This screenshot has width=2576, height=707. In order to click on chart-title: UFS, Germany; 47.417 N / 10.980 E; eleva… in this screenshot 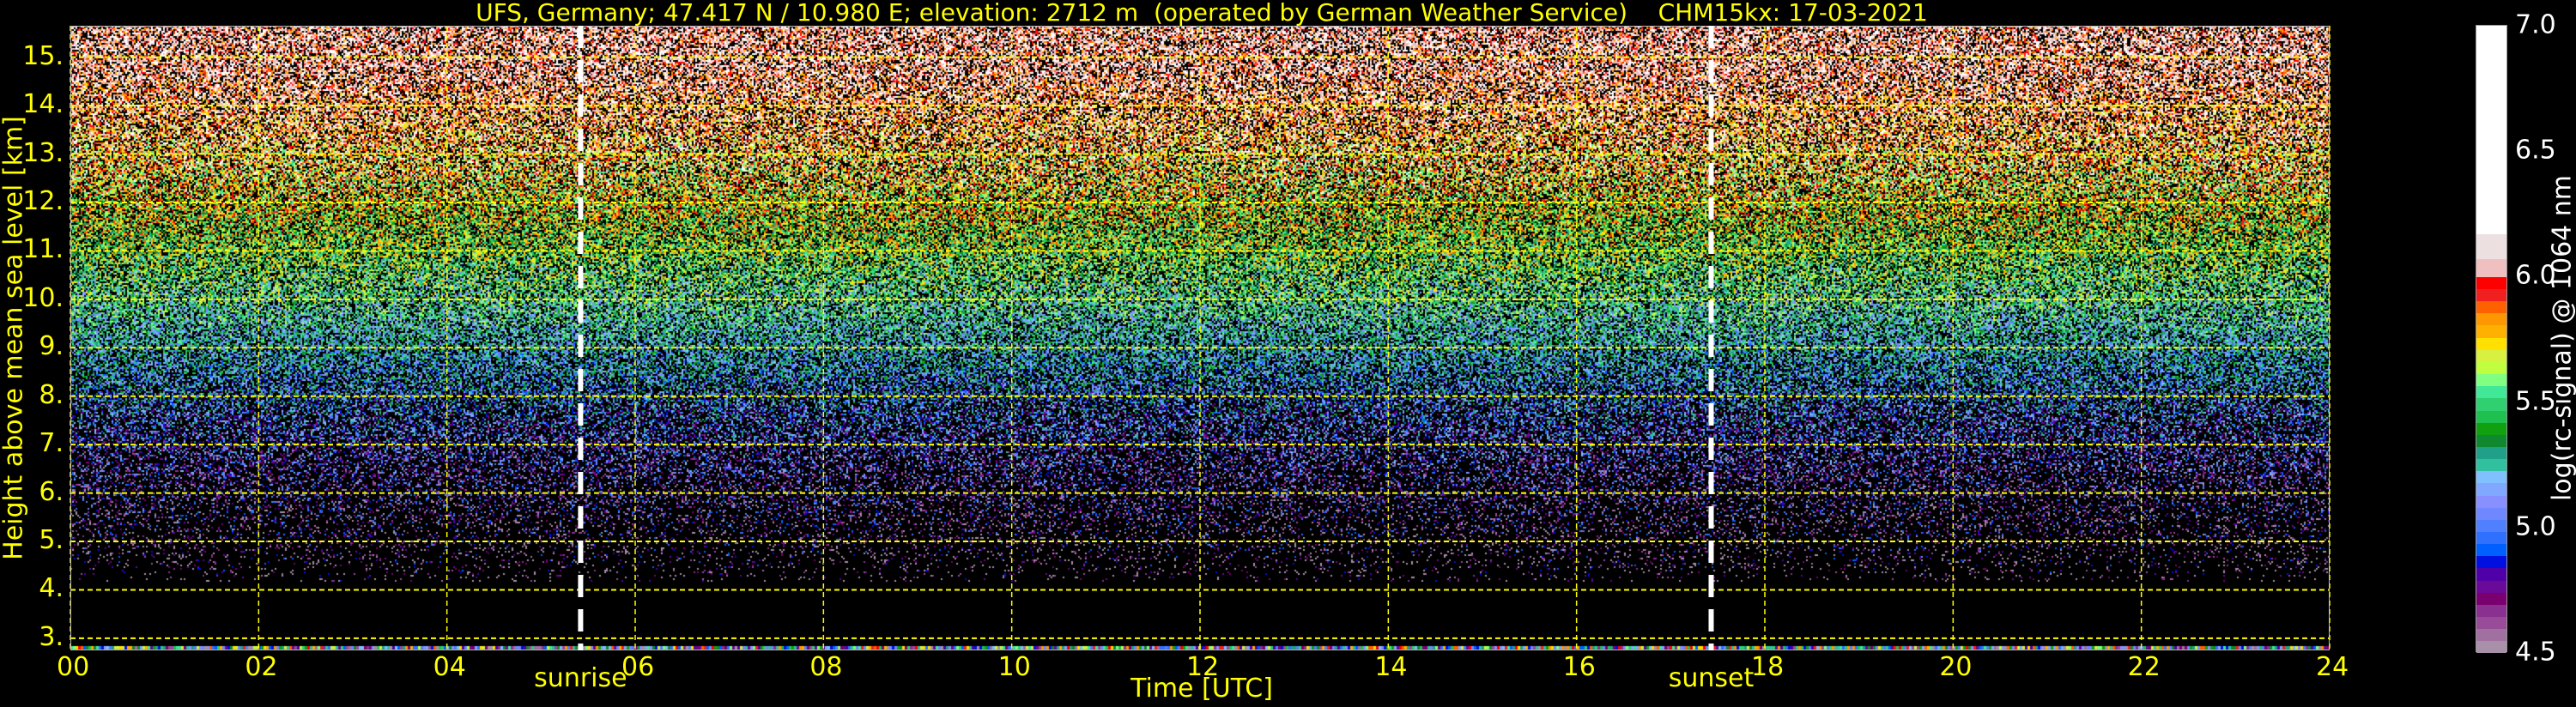, I will do `click(1202, 14)`.